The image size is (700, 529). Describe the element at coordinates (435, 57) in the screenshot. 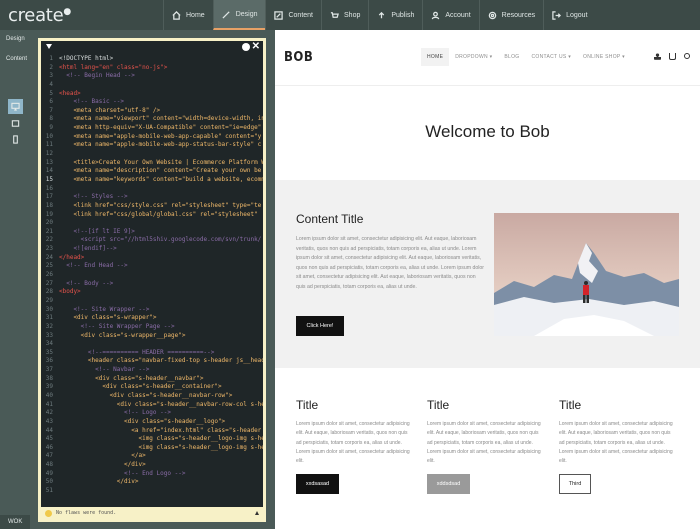

I see `site-nav-home: HOME` at that location.